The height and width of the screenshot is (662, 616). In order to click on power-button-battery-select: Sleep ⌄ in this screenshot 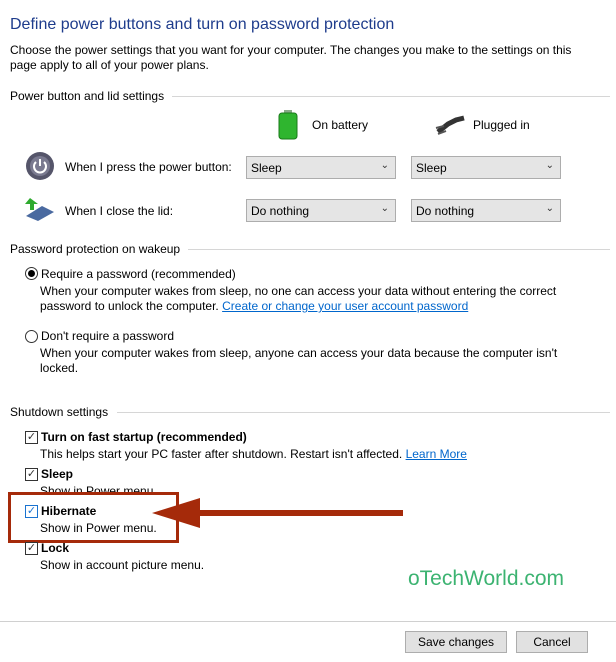, I will do `click(321, 167)`.